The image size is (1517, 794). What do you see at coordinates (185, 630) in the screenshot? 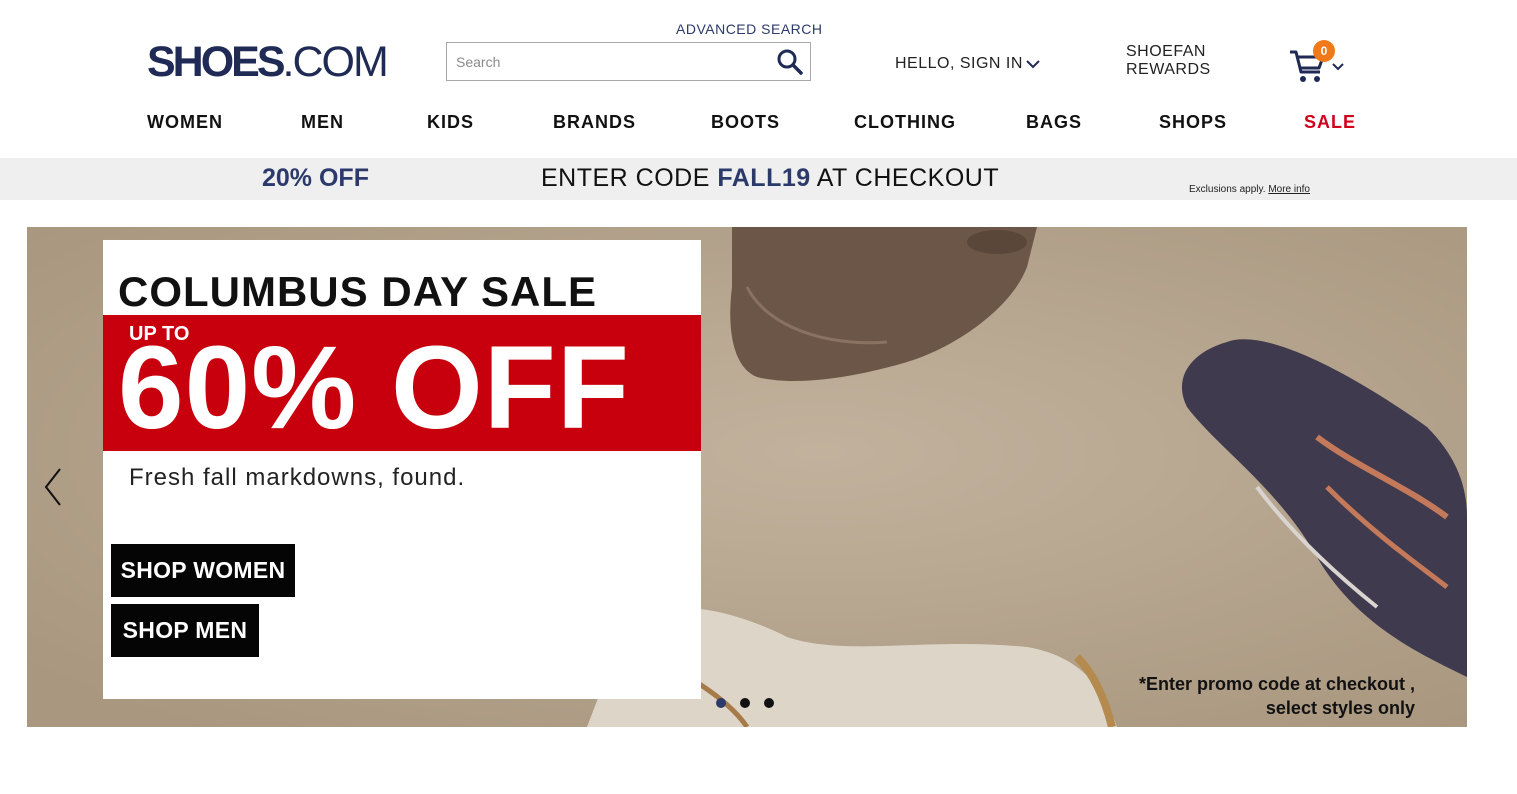
I see `shop-men-button: SHOP MEN` at bounding box center [185, 630].